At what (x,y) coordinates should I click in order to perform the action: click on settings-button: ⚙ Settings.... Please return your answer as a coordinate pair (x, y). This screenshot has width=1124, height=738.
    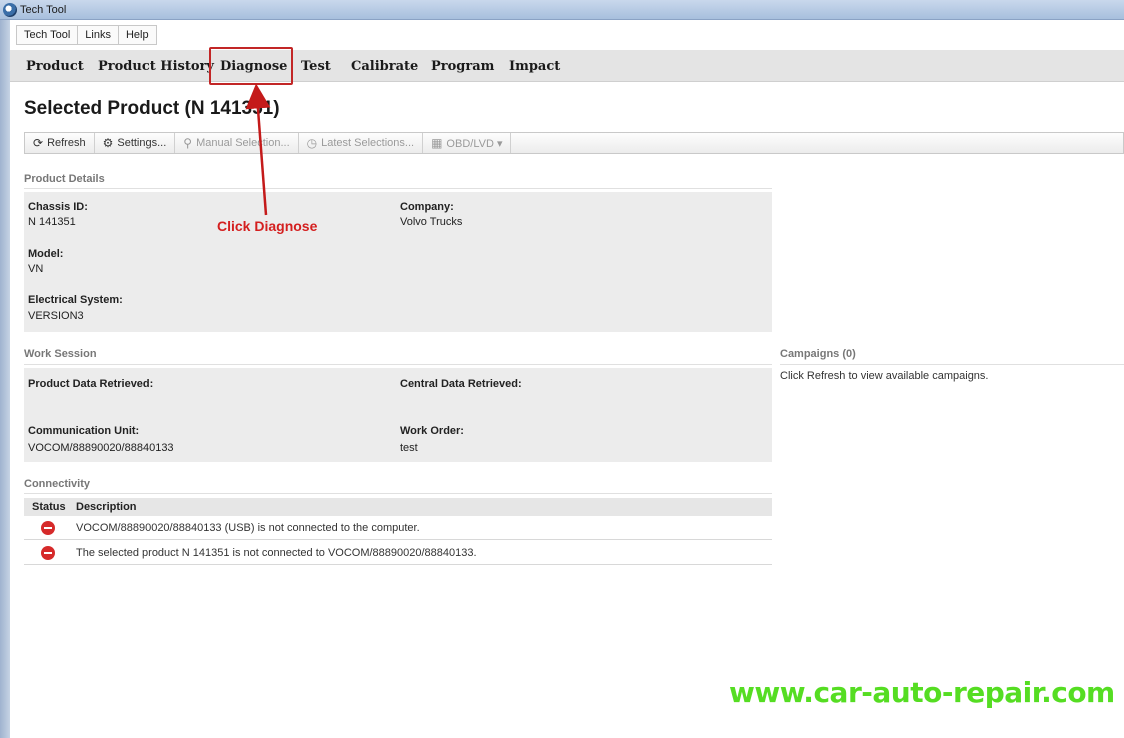
    Looking at the image, I should click on (135, 143).